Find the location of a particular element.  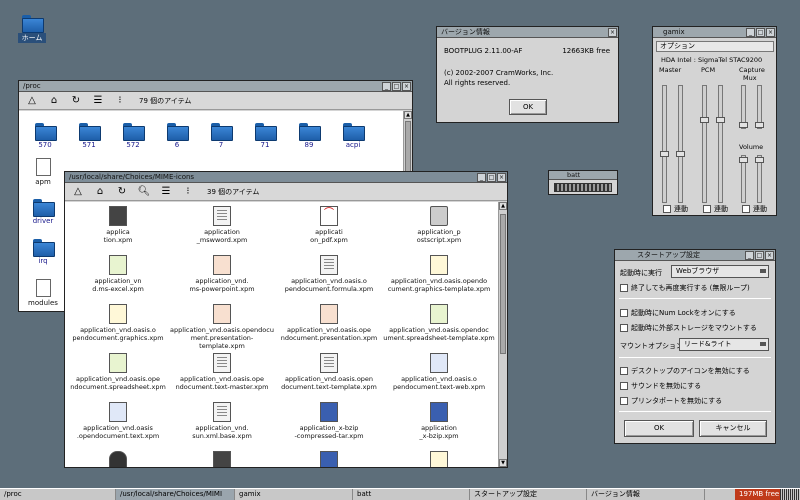

numlock-checkbox: 起動時にNum Lockをオンにする is located at coordinates (678, 313).